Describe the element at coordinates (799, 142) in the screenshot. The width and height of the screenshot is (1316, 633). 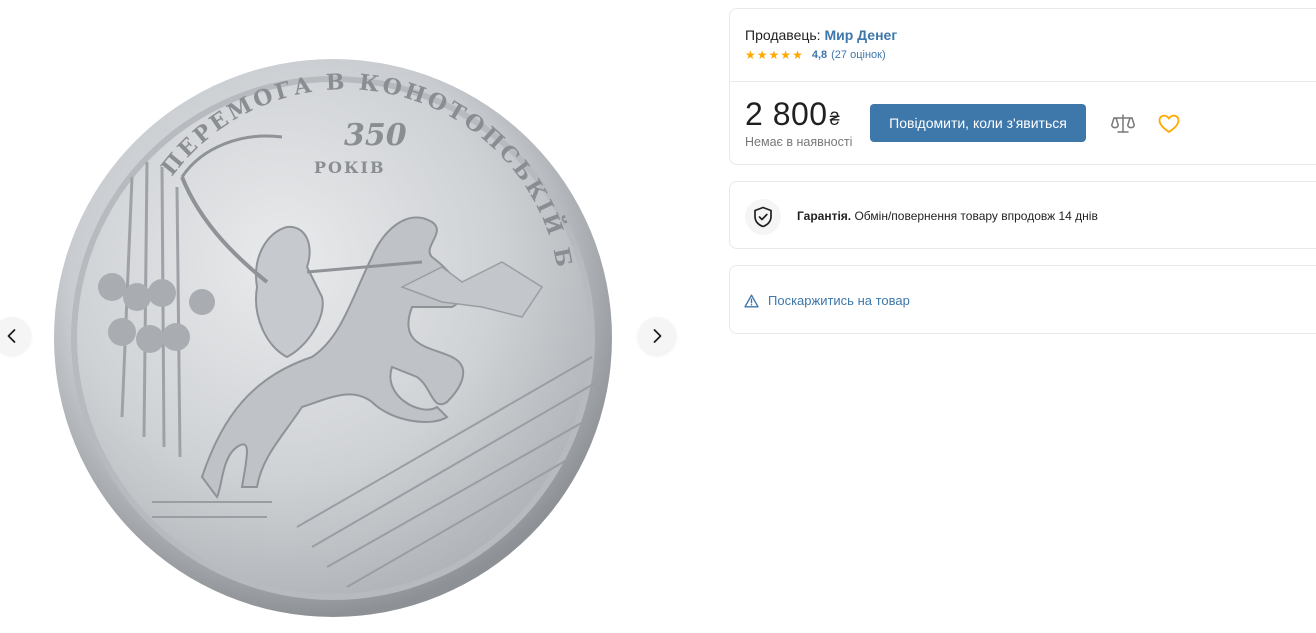
I see `availability-status: Немає в наявності` at that location.